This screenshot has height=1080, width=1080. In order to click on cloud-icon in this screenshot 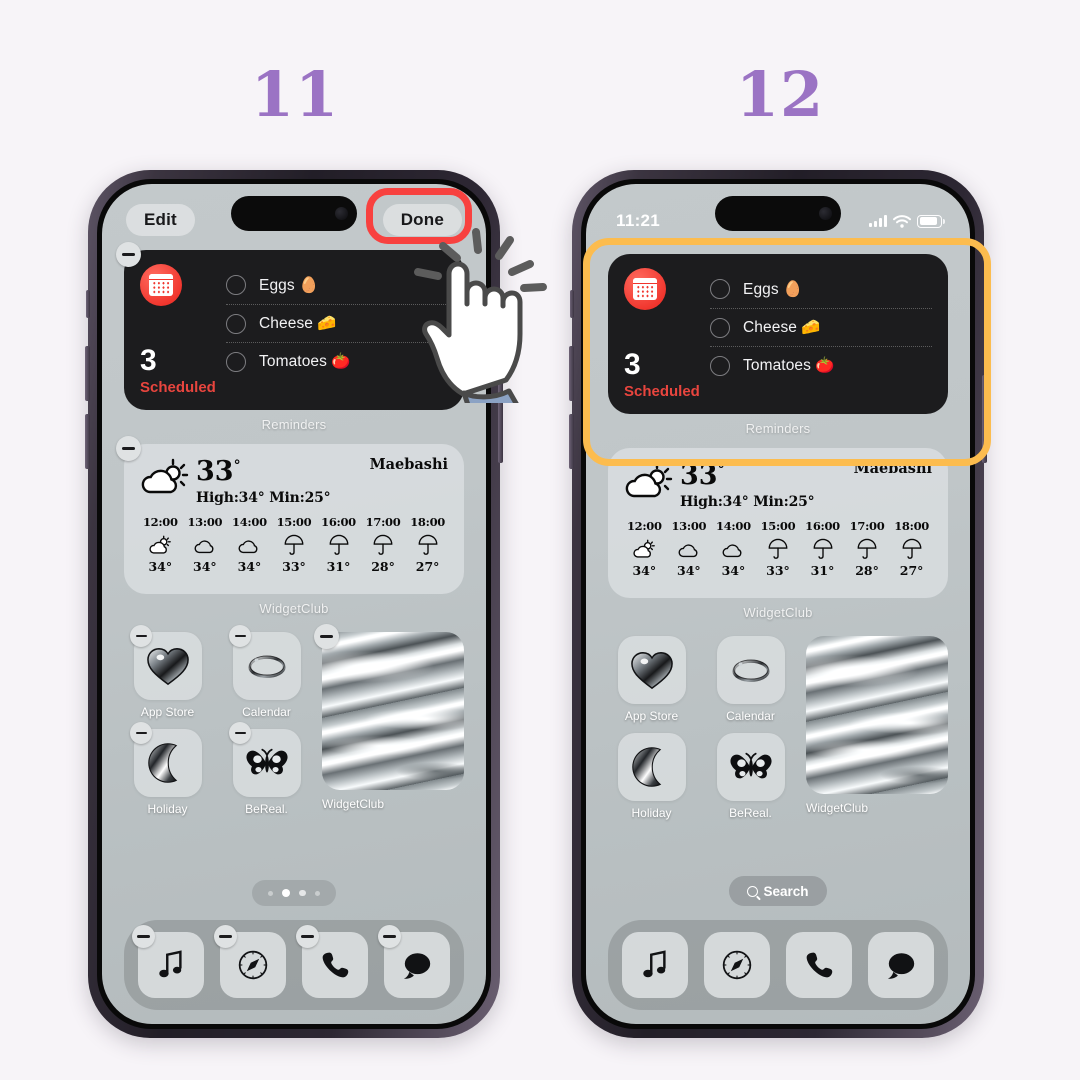, I will do `click(249, 545)`.